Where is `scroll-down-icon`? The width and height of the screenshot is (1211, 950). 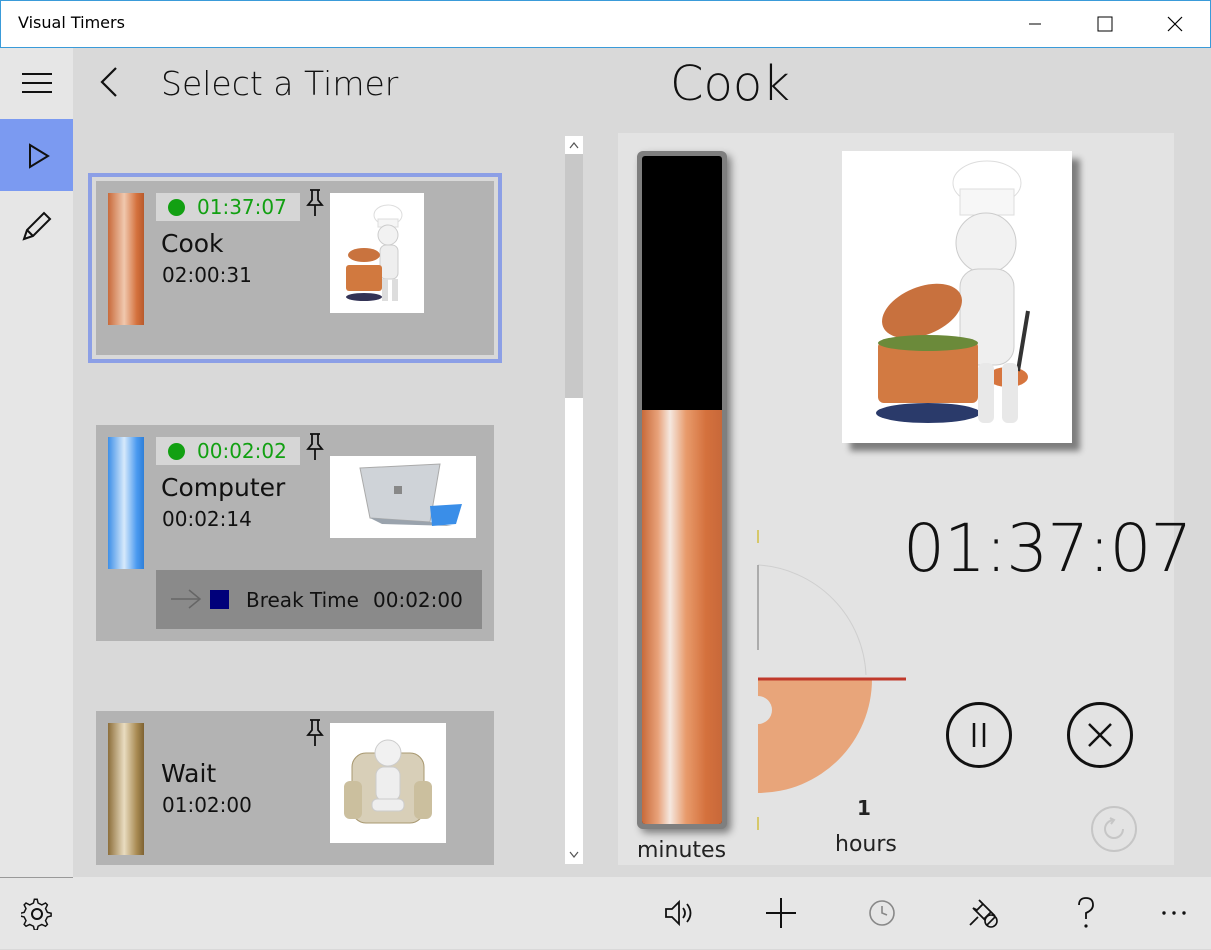
scroll-down-icon is located at coordinates (574, 855).